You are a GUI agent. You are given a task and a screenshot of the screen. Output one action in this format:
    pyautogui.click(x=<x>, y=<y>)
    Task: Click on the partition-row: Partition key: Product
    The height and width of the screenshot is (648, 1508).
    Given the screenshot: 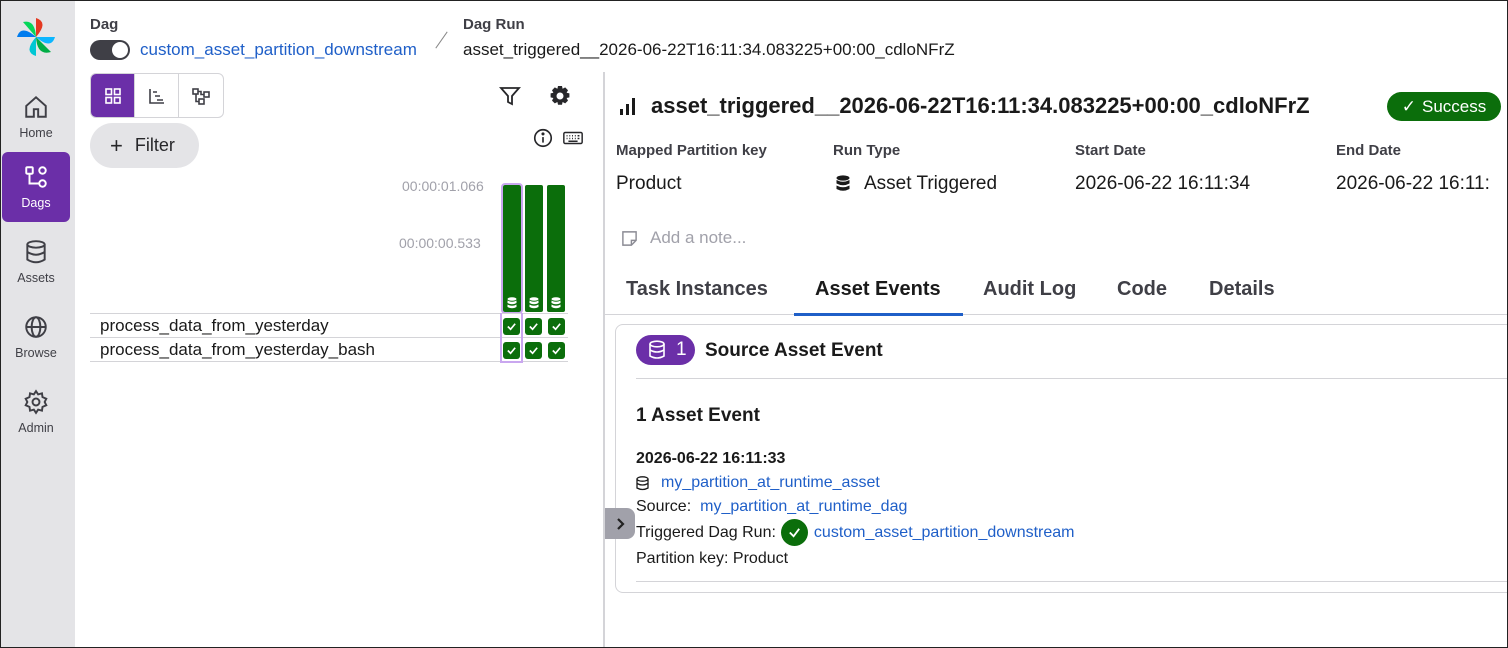 What is the action you would take?
    pyautogui.click(x=712, y=559)
    